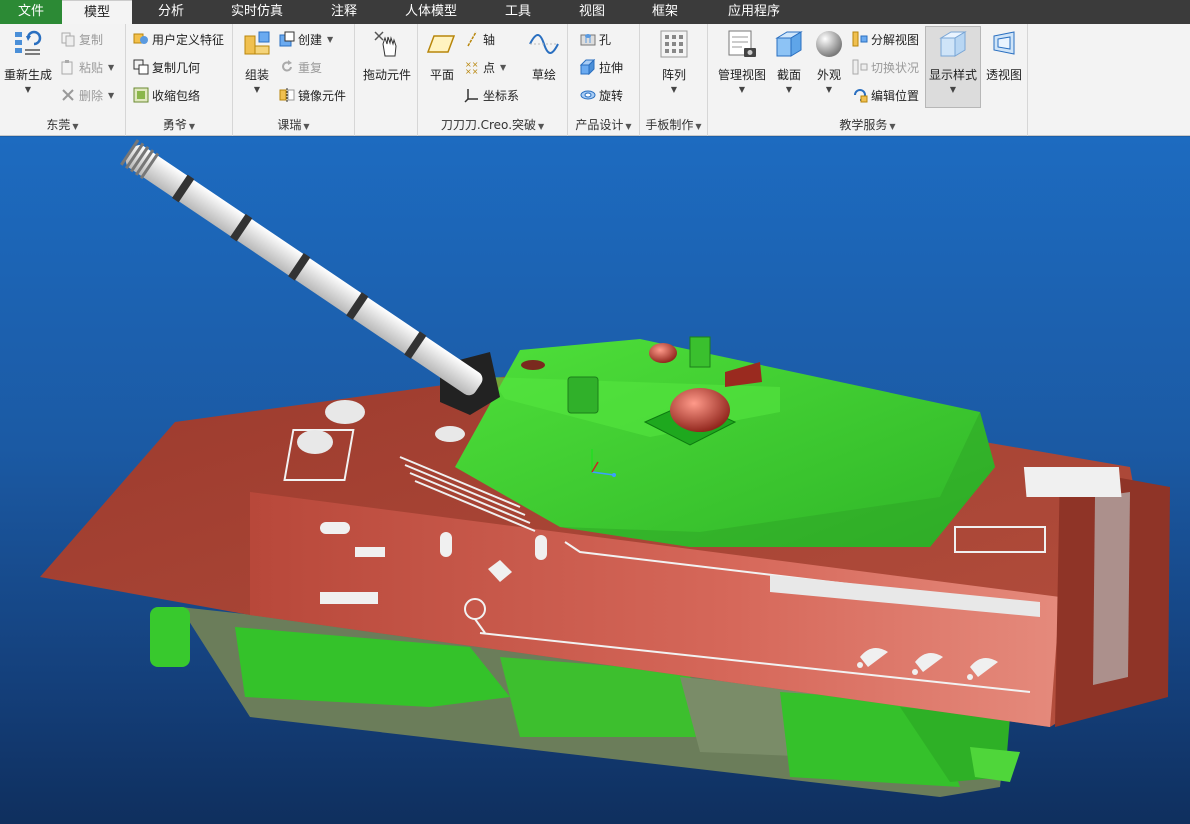 The width and height of the screenshot is (1190, 824). I want to click on assemble-label: 组装, so click(256, 75).